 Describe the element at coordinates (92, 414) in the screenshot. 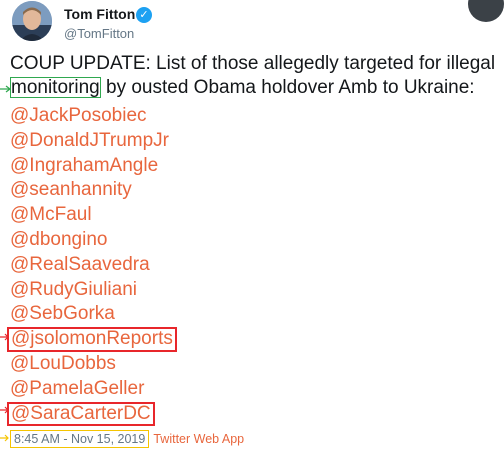

I see `mention-link-highlighted: @SaraCarterDC` at that location.